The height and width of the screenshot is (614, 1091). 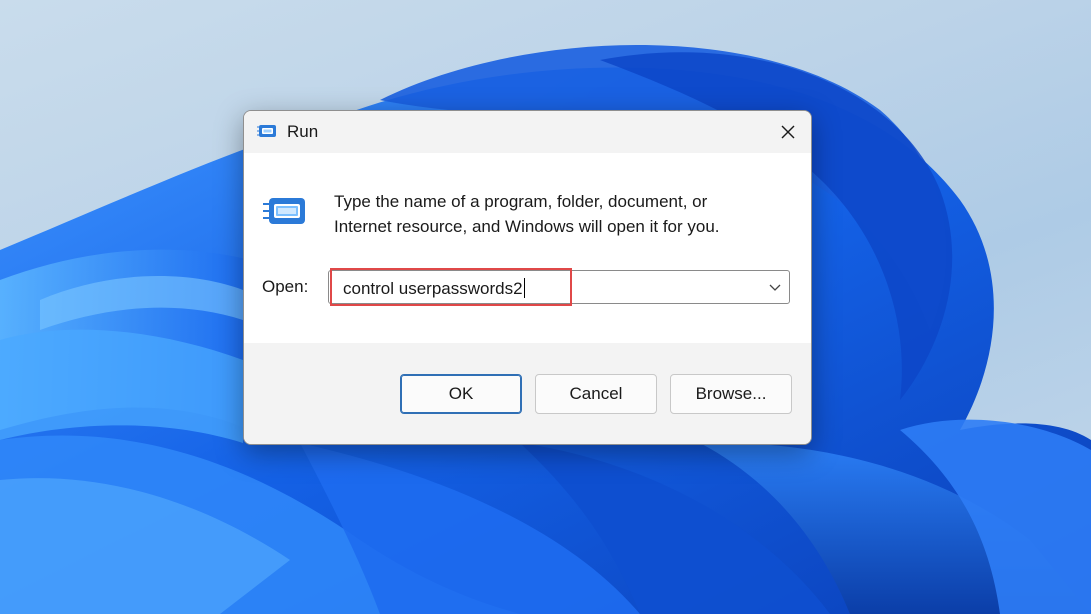 What do you see at coordinates (527, 132) in the screenshot?
I see `title-bar: Run` at bounding box center [527, 132].